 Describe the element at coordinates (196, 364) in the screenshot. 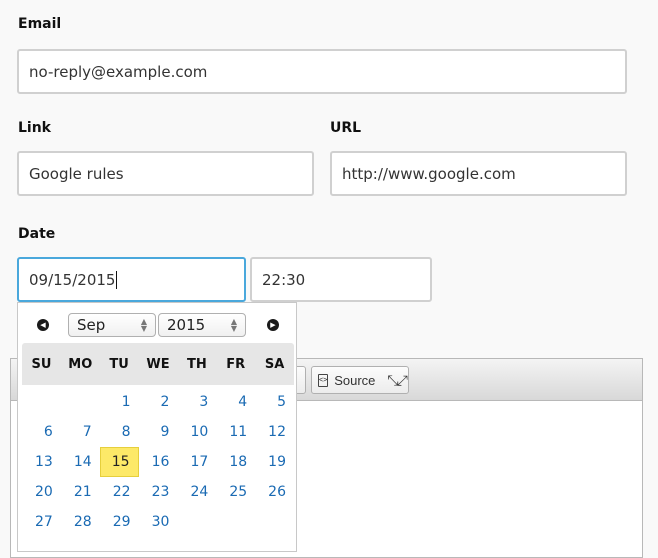

I see `weekday-label: TH` at that location.